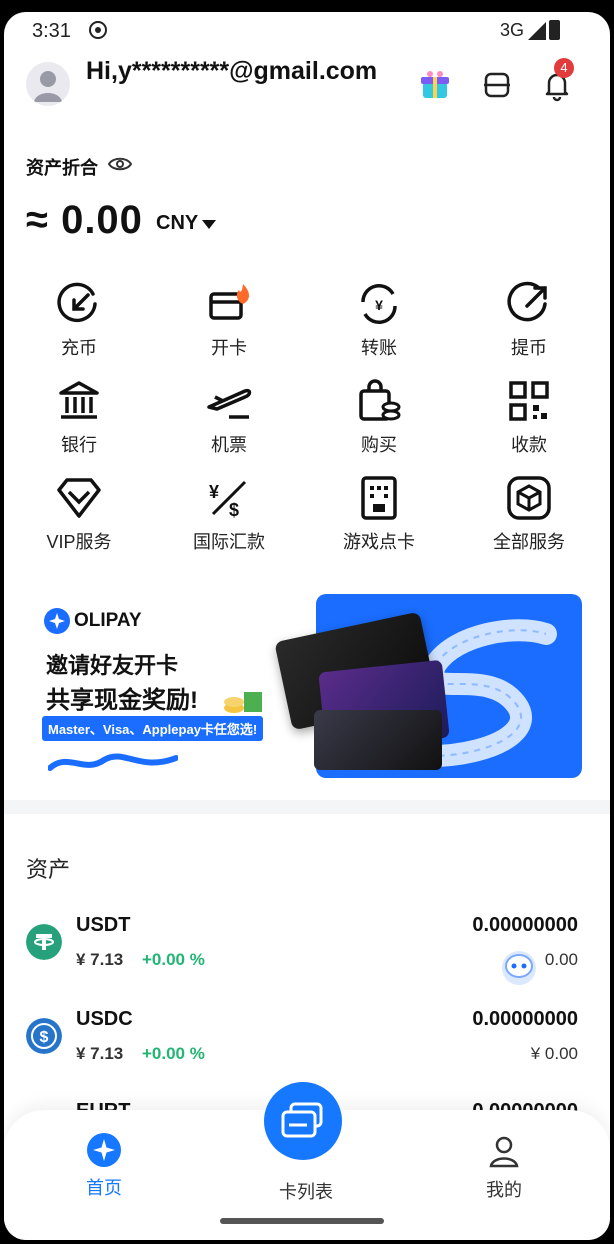 The image size is (614, 1244). Describe the element at coordinates (84, 220) in the screenshot. I see `balance-amount: ≈ 0.00` at that location.